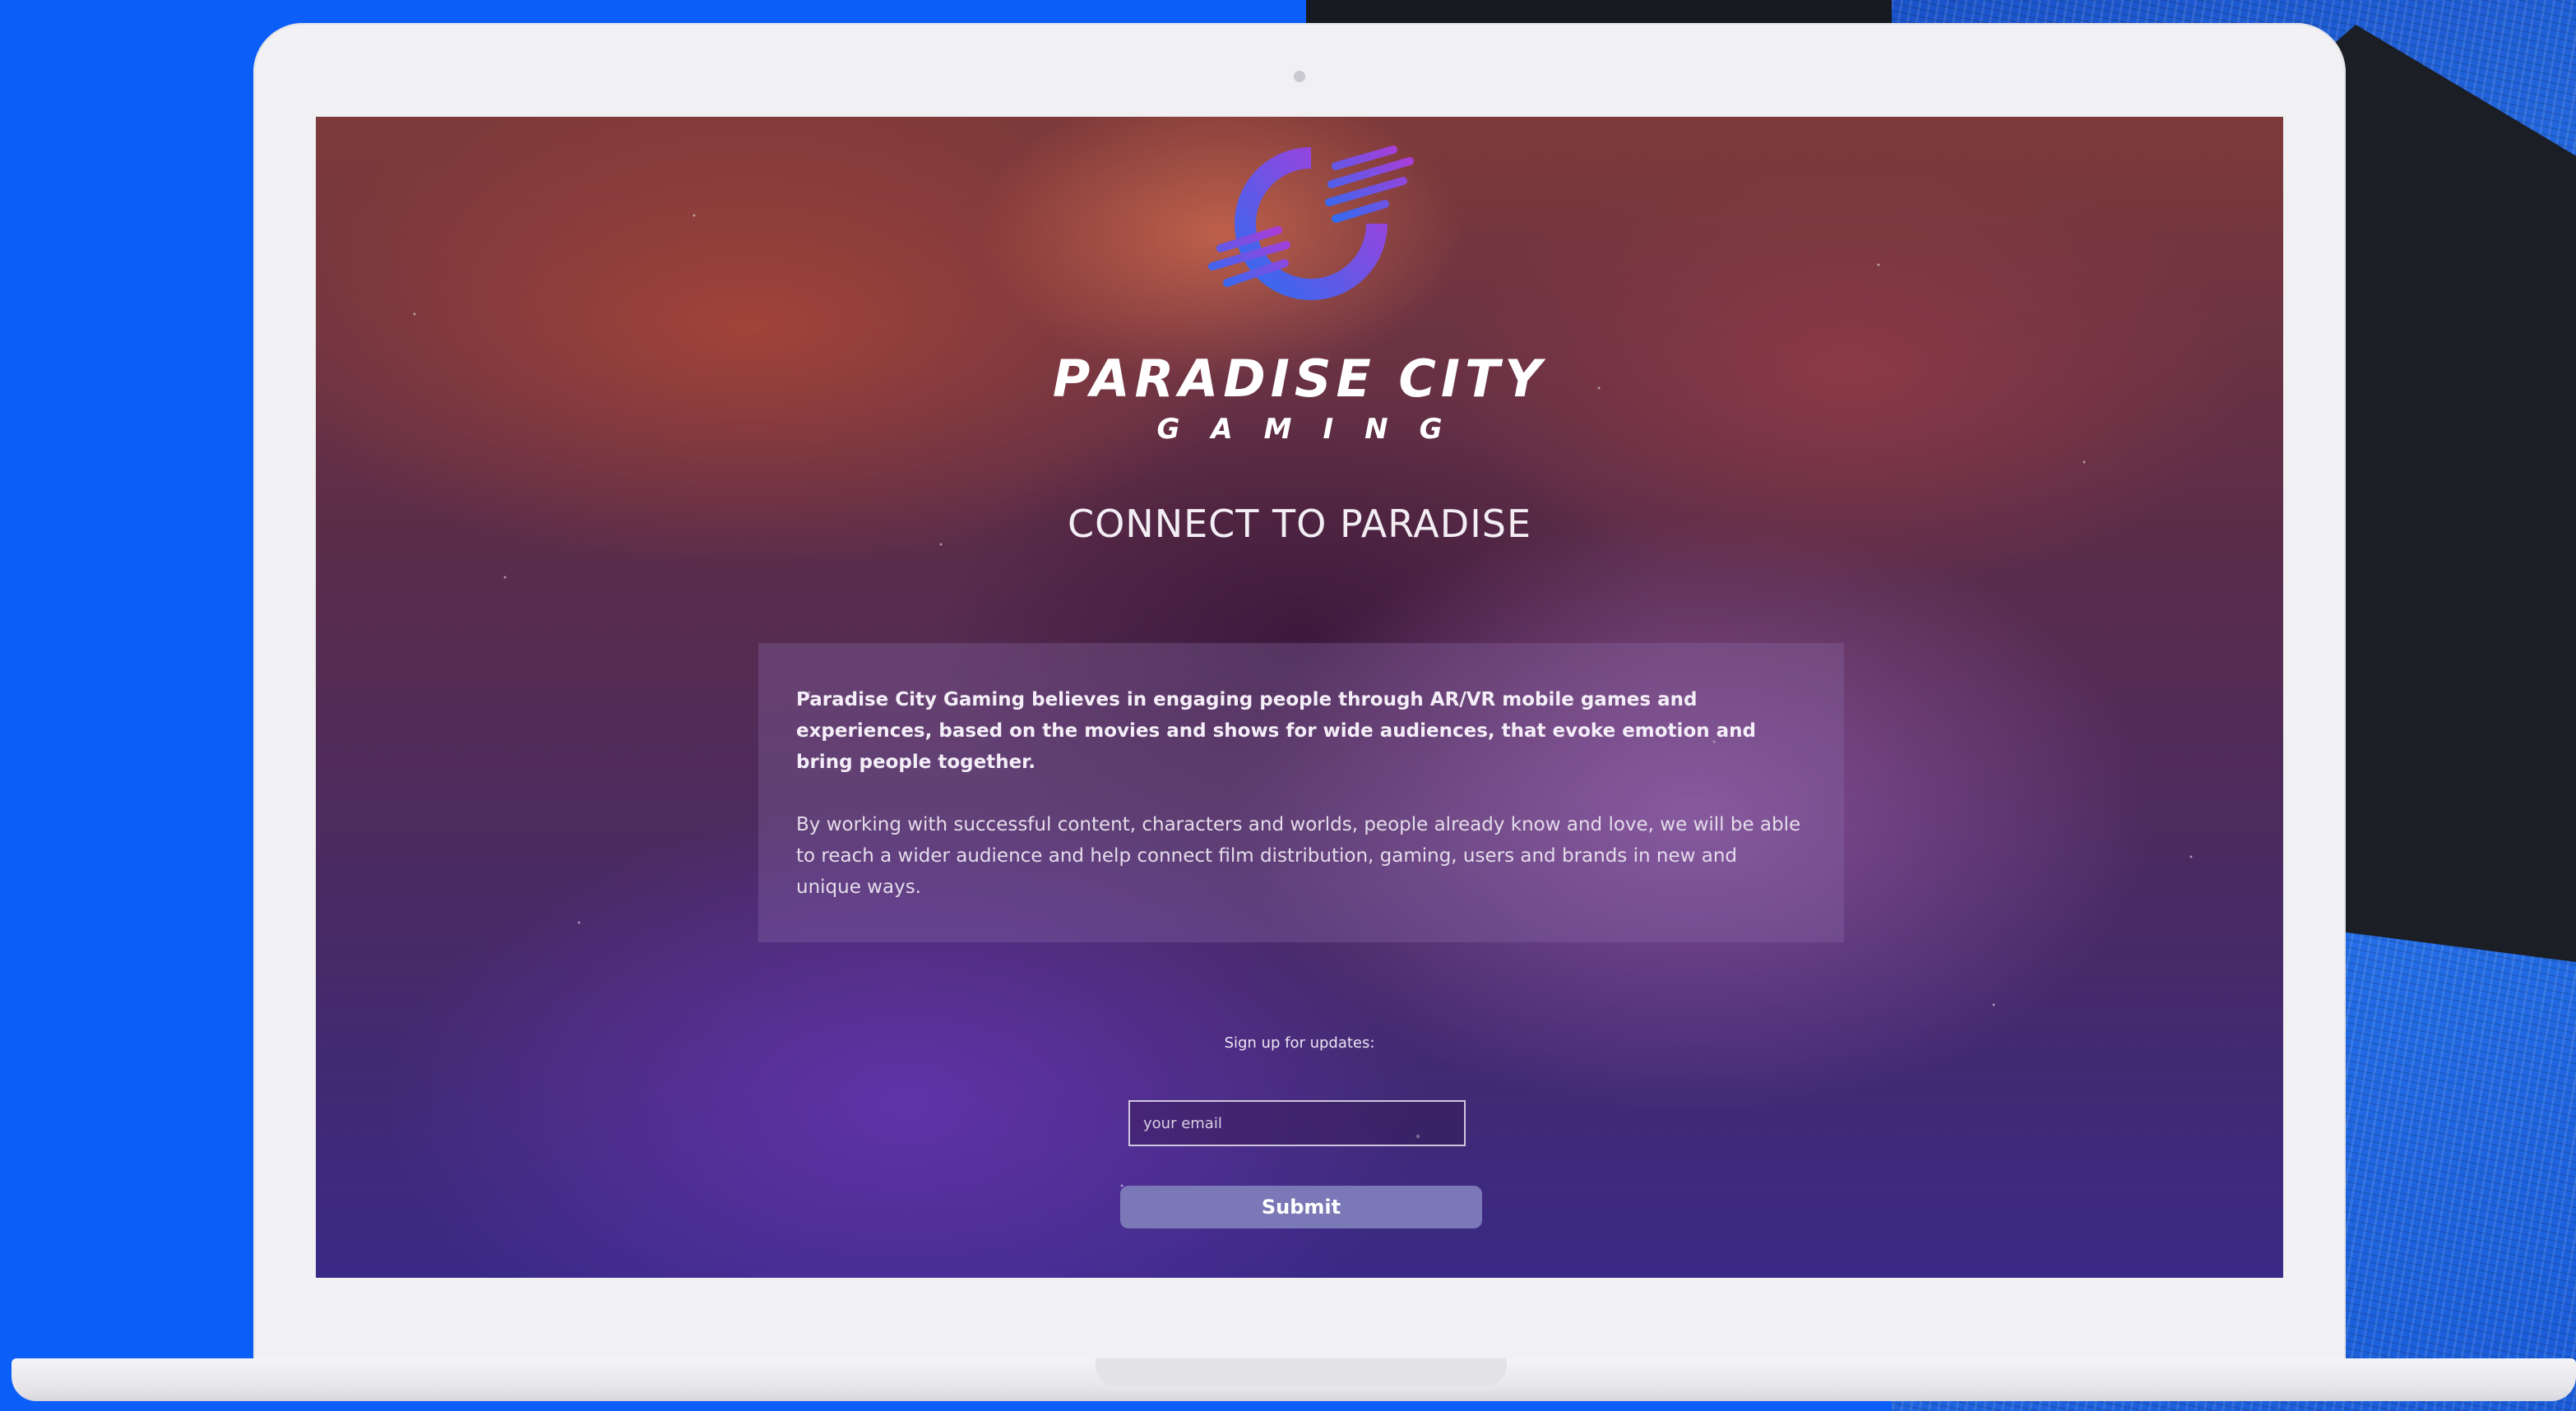  I want to click on brand-subtitle: GAMING, so click(1315, 429).